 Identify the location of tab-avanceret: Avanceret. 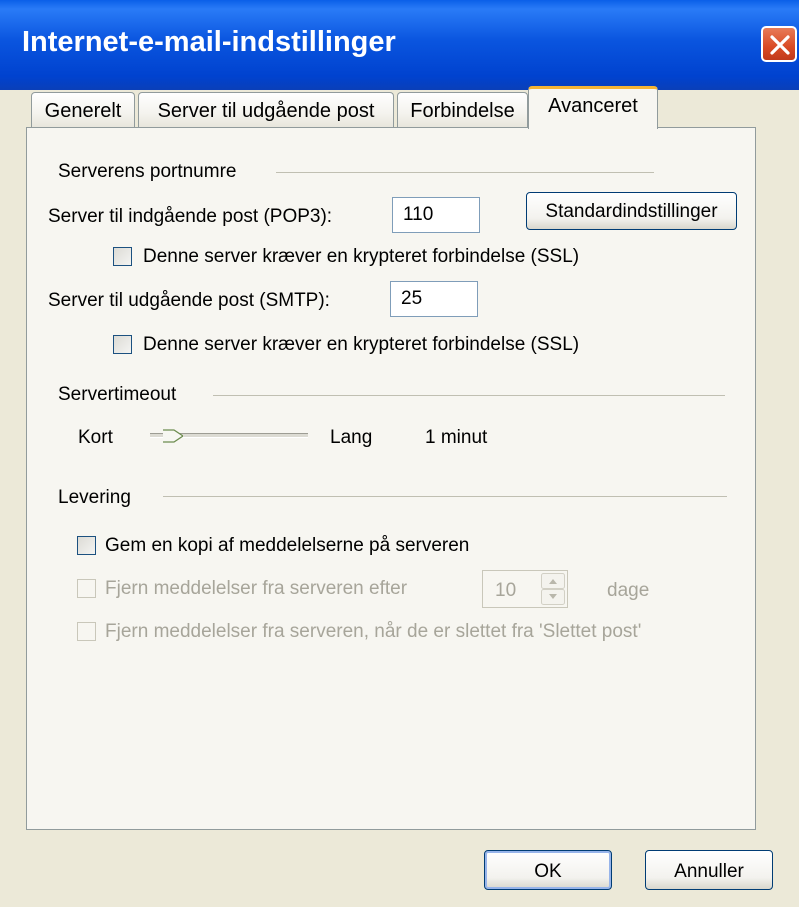
(593, 107).